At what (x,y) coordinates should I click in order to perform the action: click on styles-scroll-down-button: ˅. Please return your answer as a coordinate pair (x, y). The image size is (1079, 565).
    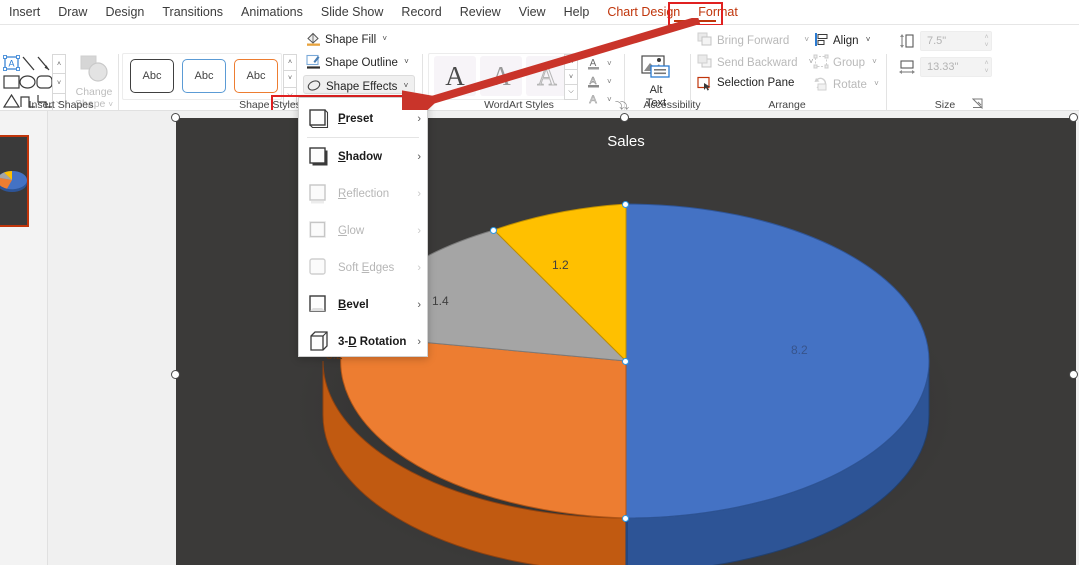
    Looking at the image, I should click on (290, 78).